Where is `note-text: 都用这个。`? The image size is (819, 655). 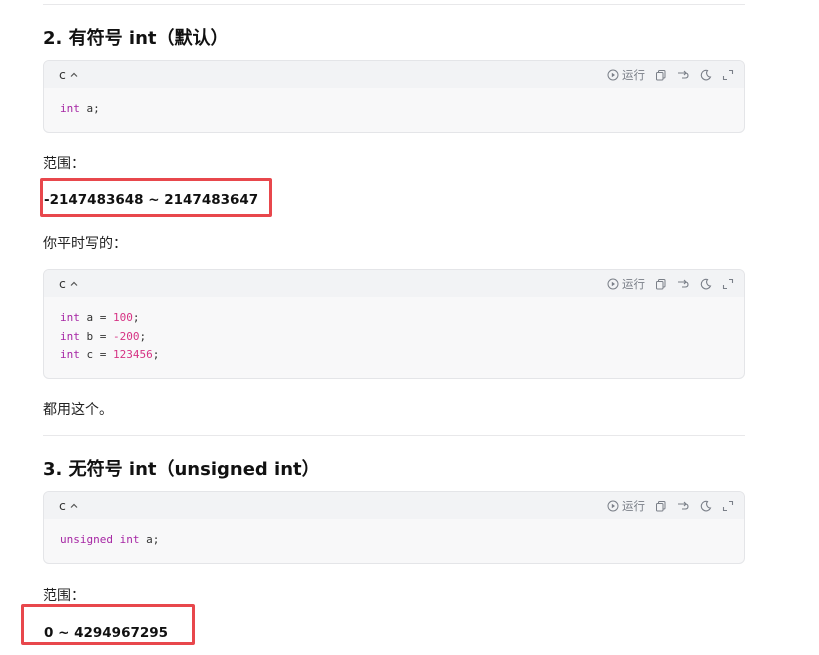 note-text: 都用这个。 is located at coordinates (78, 410).